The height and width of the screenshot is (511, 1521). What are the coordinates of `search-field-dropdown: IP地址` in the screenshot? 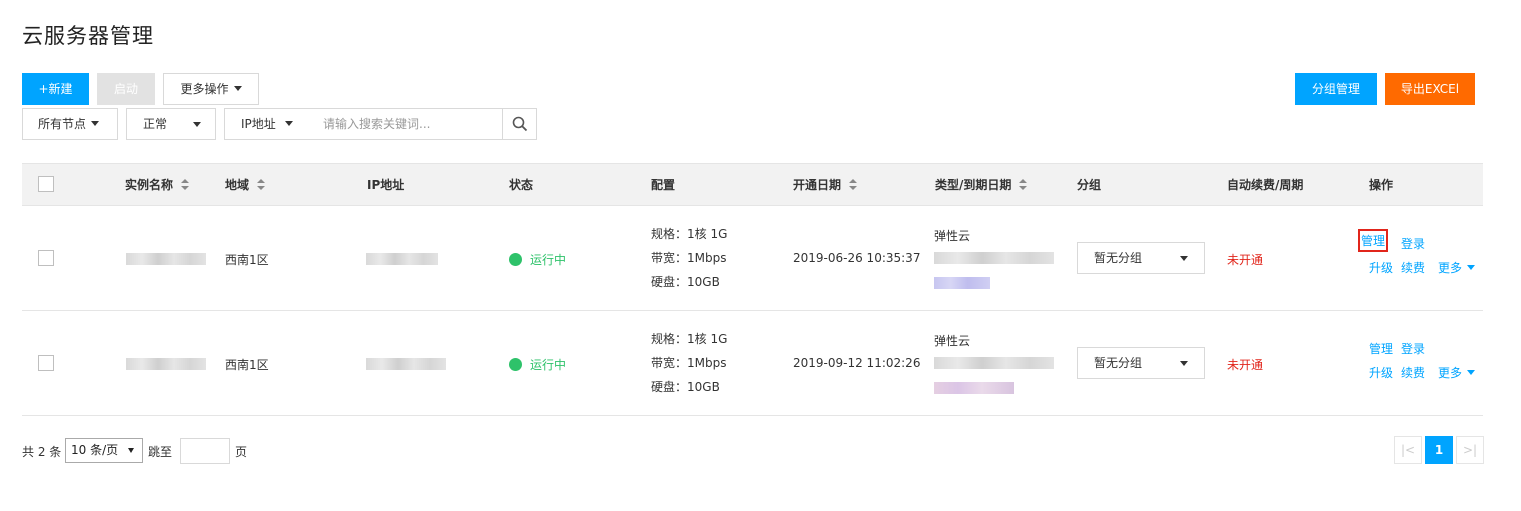 It's located at (269, 124).